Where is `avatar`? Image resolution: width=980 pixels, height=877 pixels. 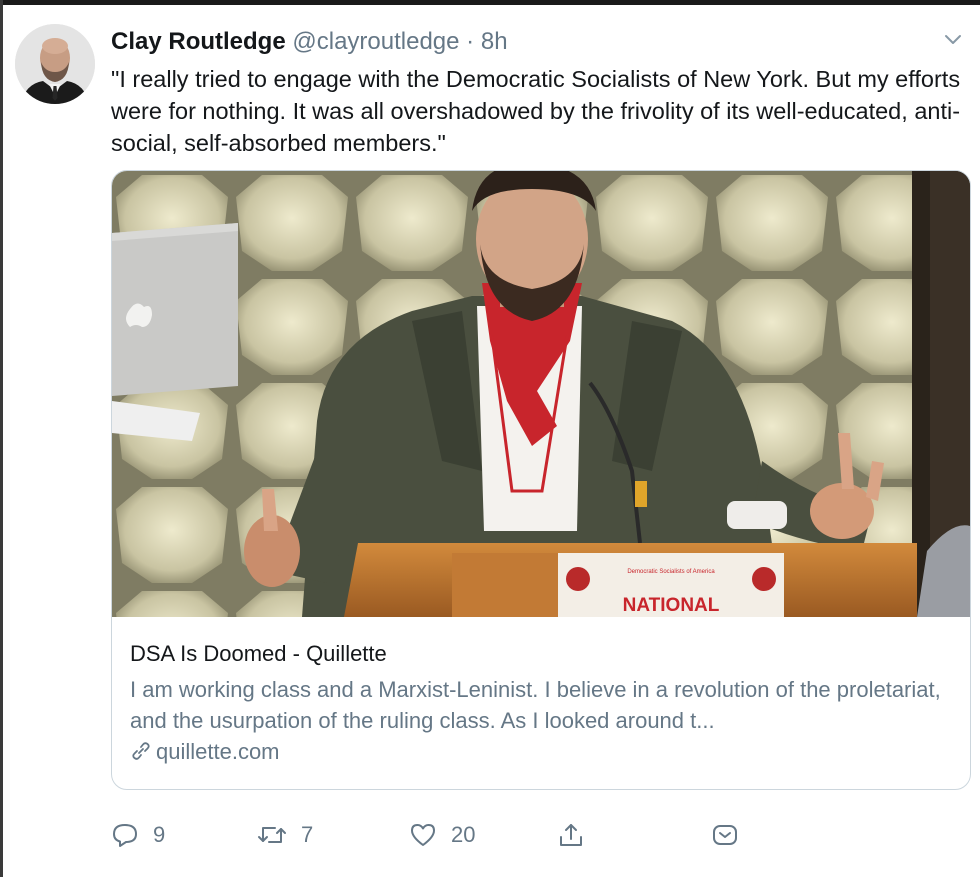
avatar is located at coordinates (55, 64).